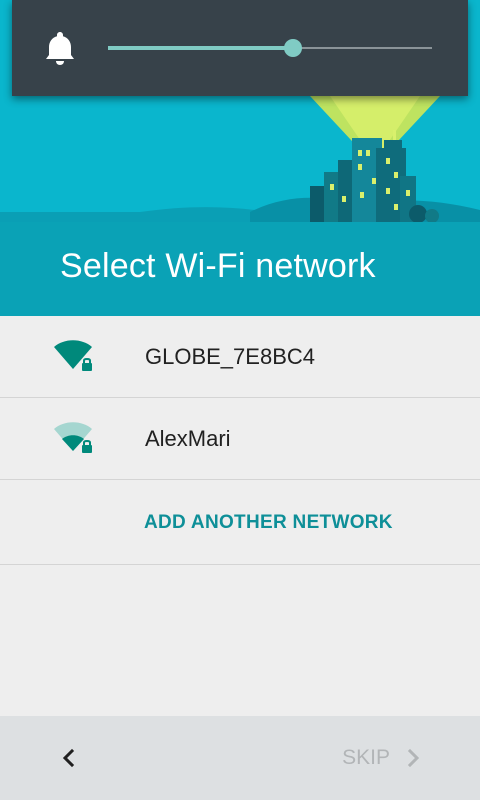 This screenshot has height=800, width=480. I want to click on chevron-right-icon, so click(413, 758).